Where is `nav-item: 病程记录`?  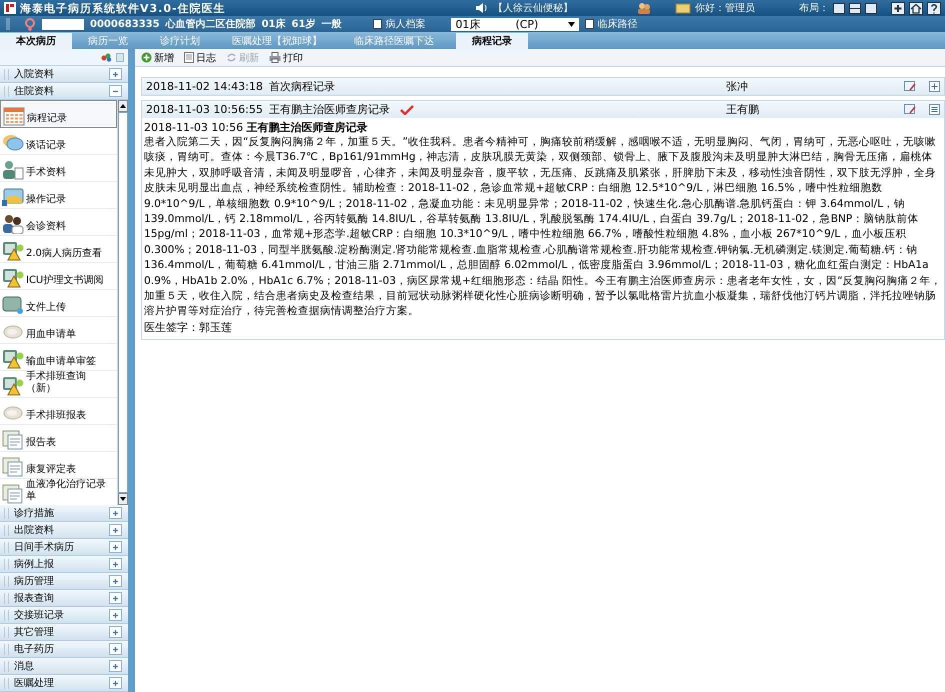
nav-item: 病程记录 is located at coordinates (58, 114).